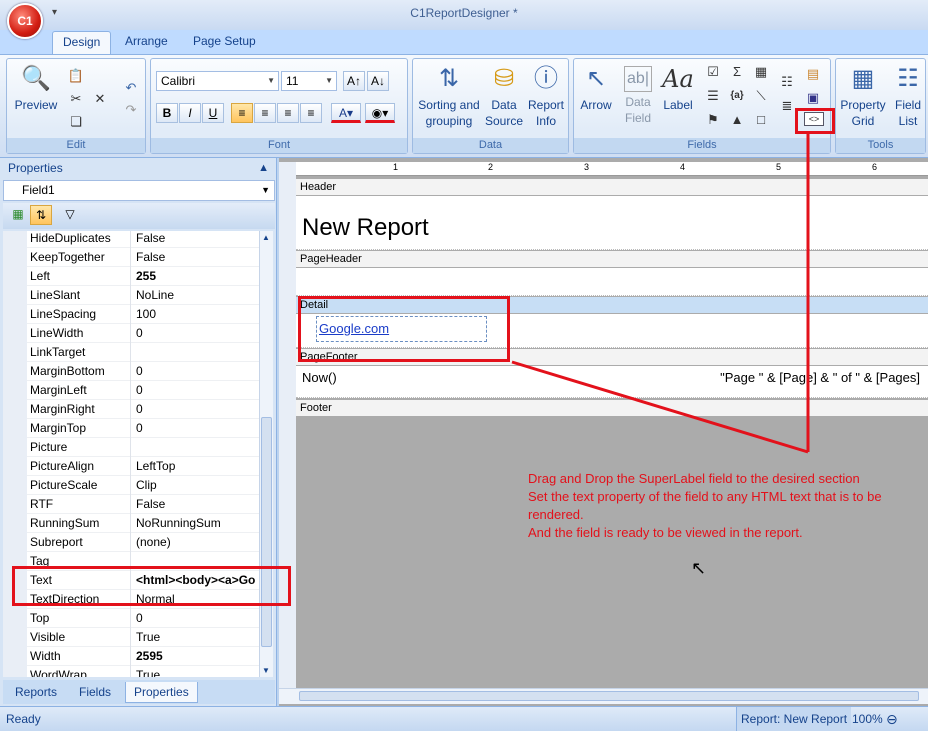  What do you see at coordinates (794, 719) in the screenshot?
I see `status-report: Report: New Report` at bounding box center [794, 719].